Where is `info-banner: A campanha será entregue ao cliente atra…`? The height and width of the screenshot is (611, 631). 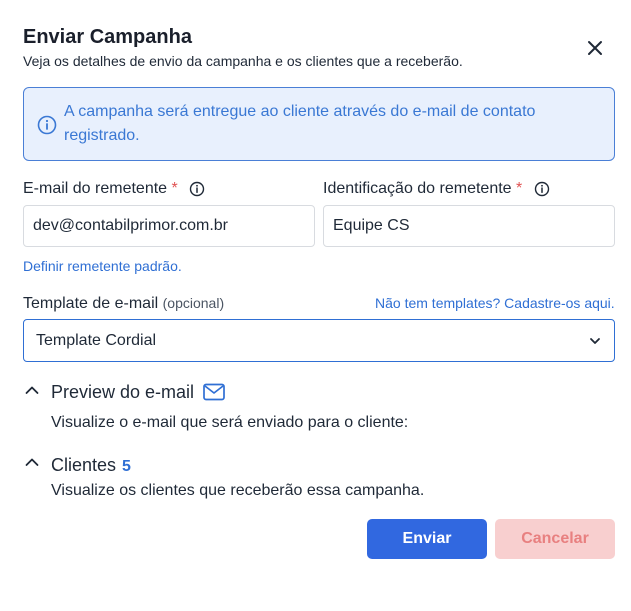 info-banner: A campanha será entregue ao cliente atra… is located at coordinates (319, 124).